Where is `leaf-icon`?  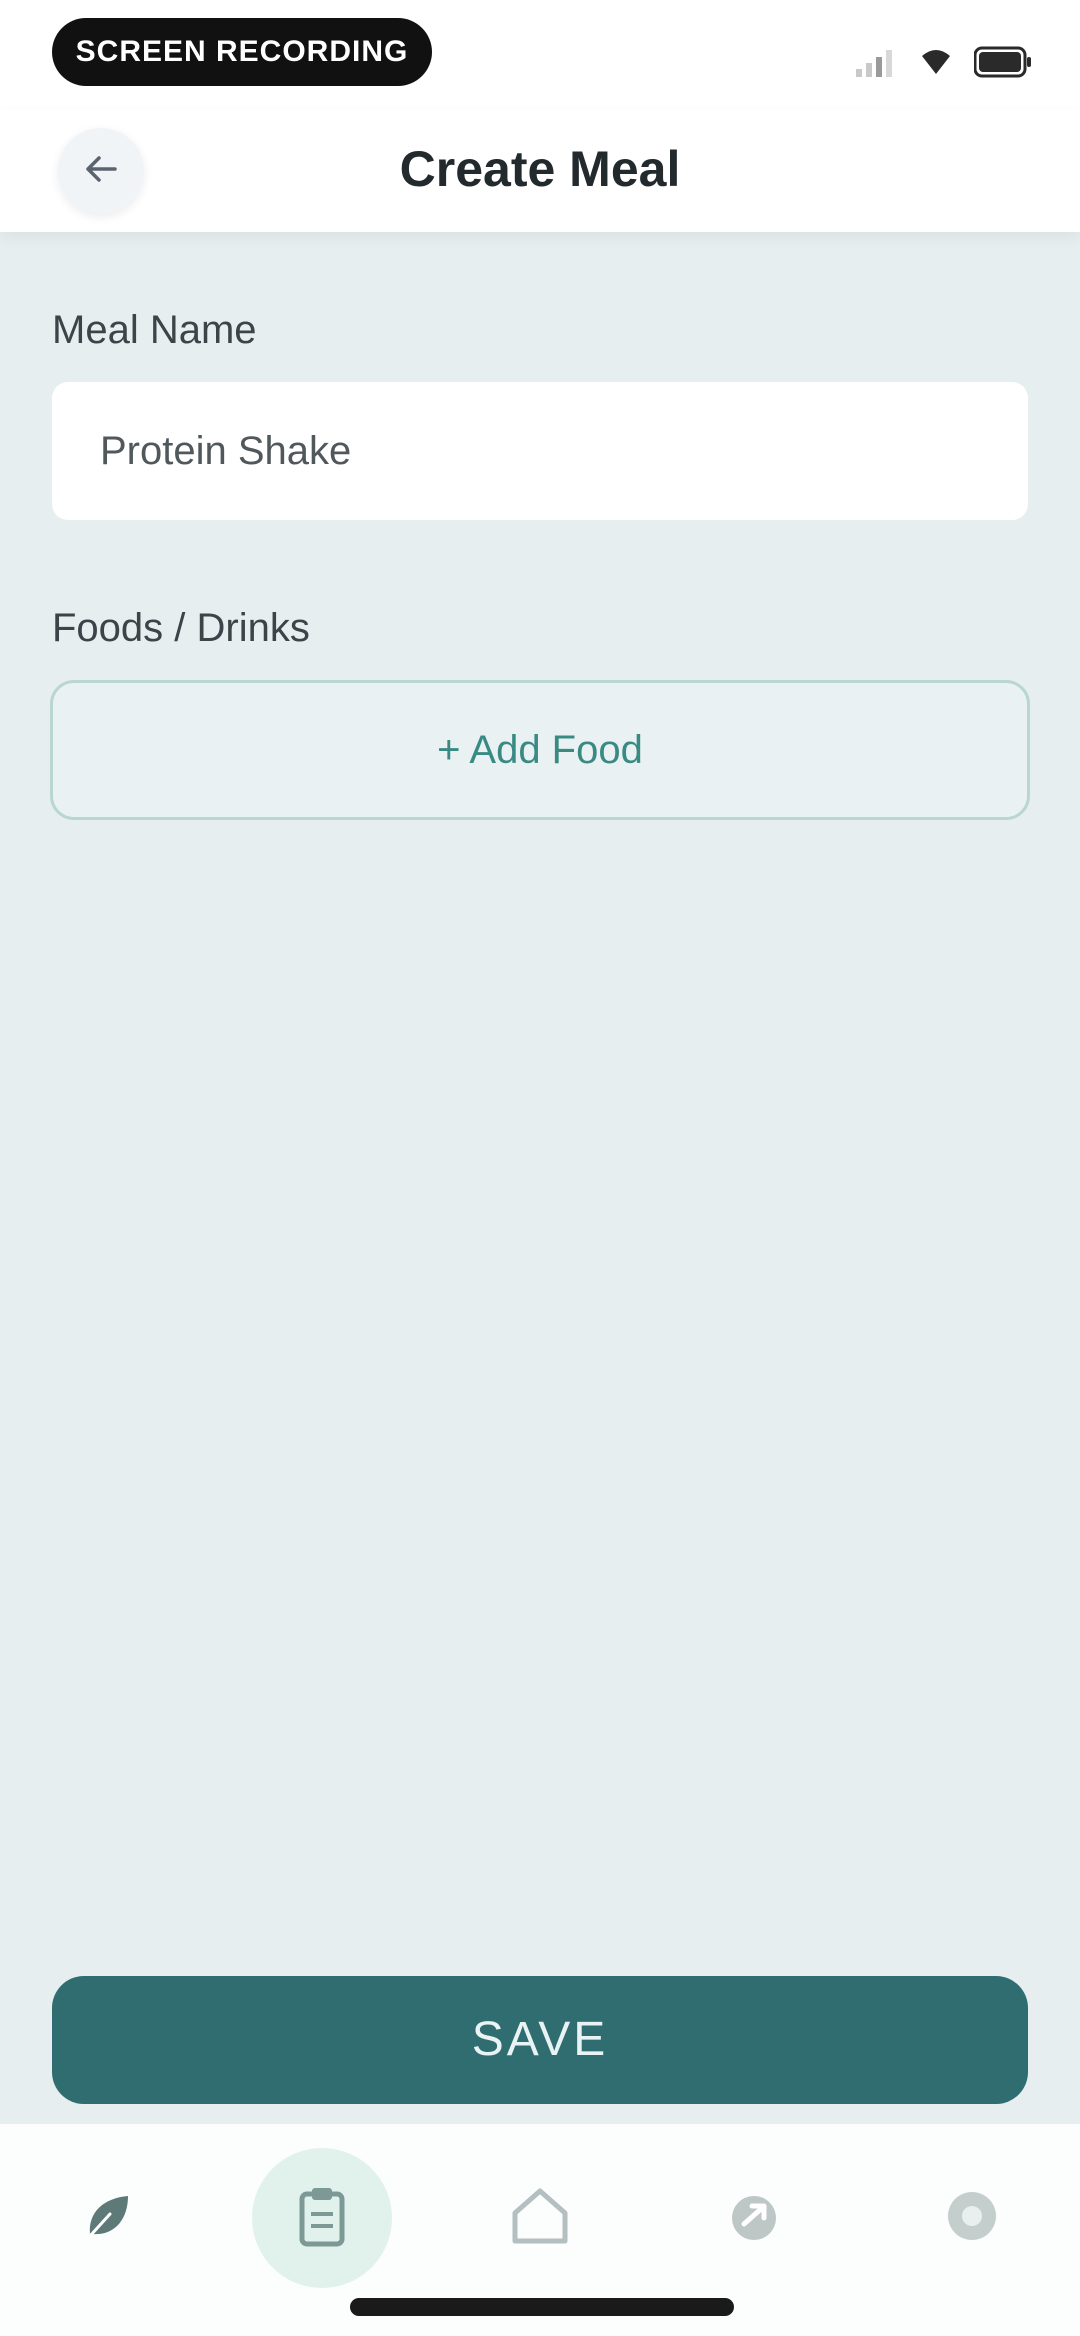 leaf-icon is located at coordinates (108, 2218).